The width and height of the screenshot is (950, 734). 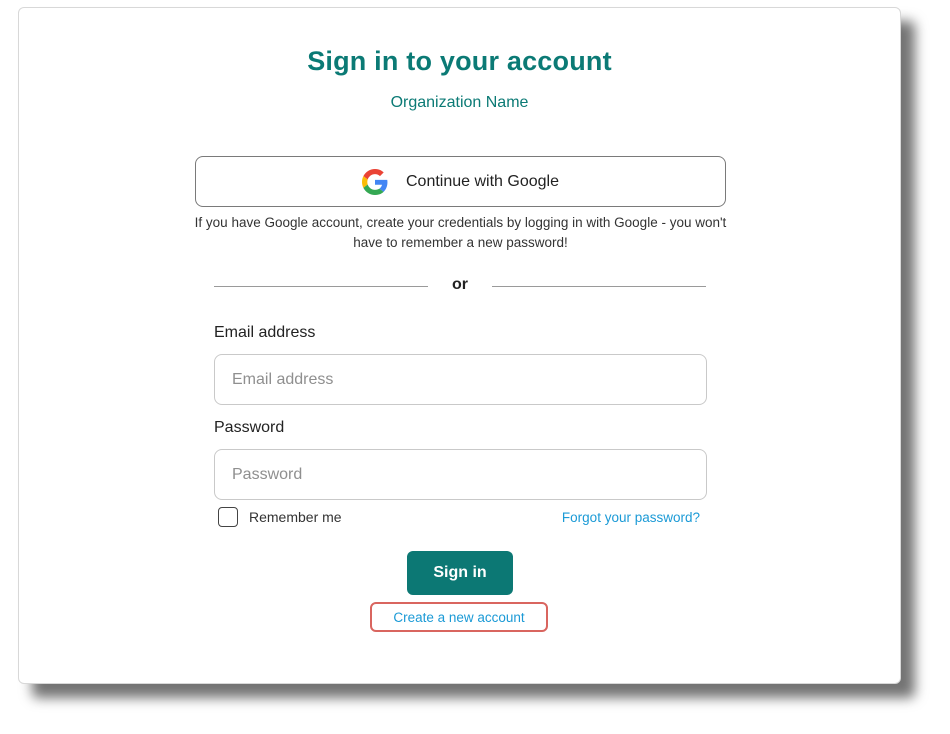 I want to click on remember-me: Remember me, so click(x=280, y=517).